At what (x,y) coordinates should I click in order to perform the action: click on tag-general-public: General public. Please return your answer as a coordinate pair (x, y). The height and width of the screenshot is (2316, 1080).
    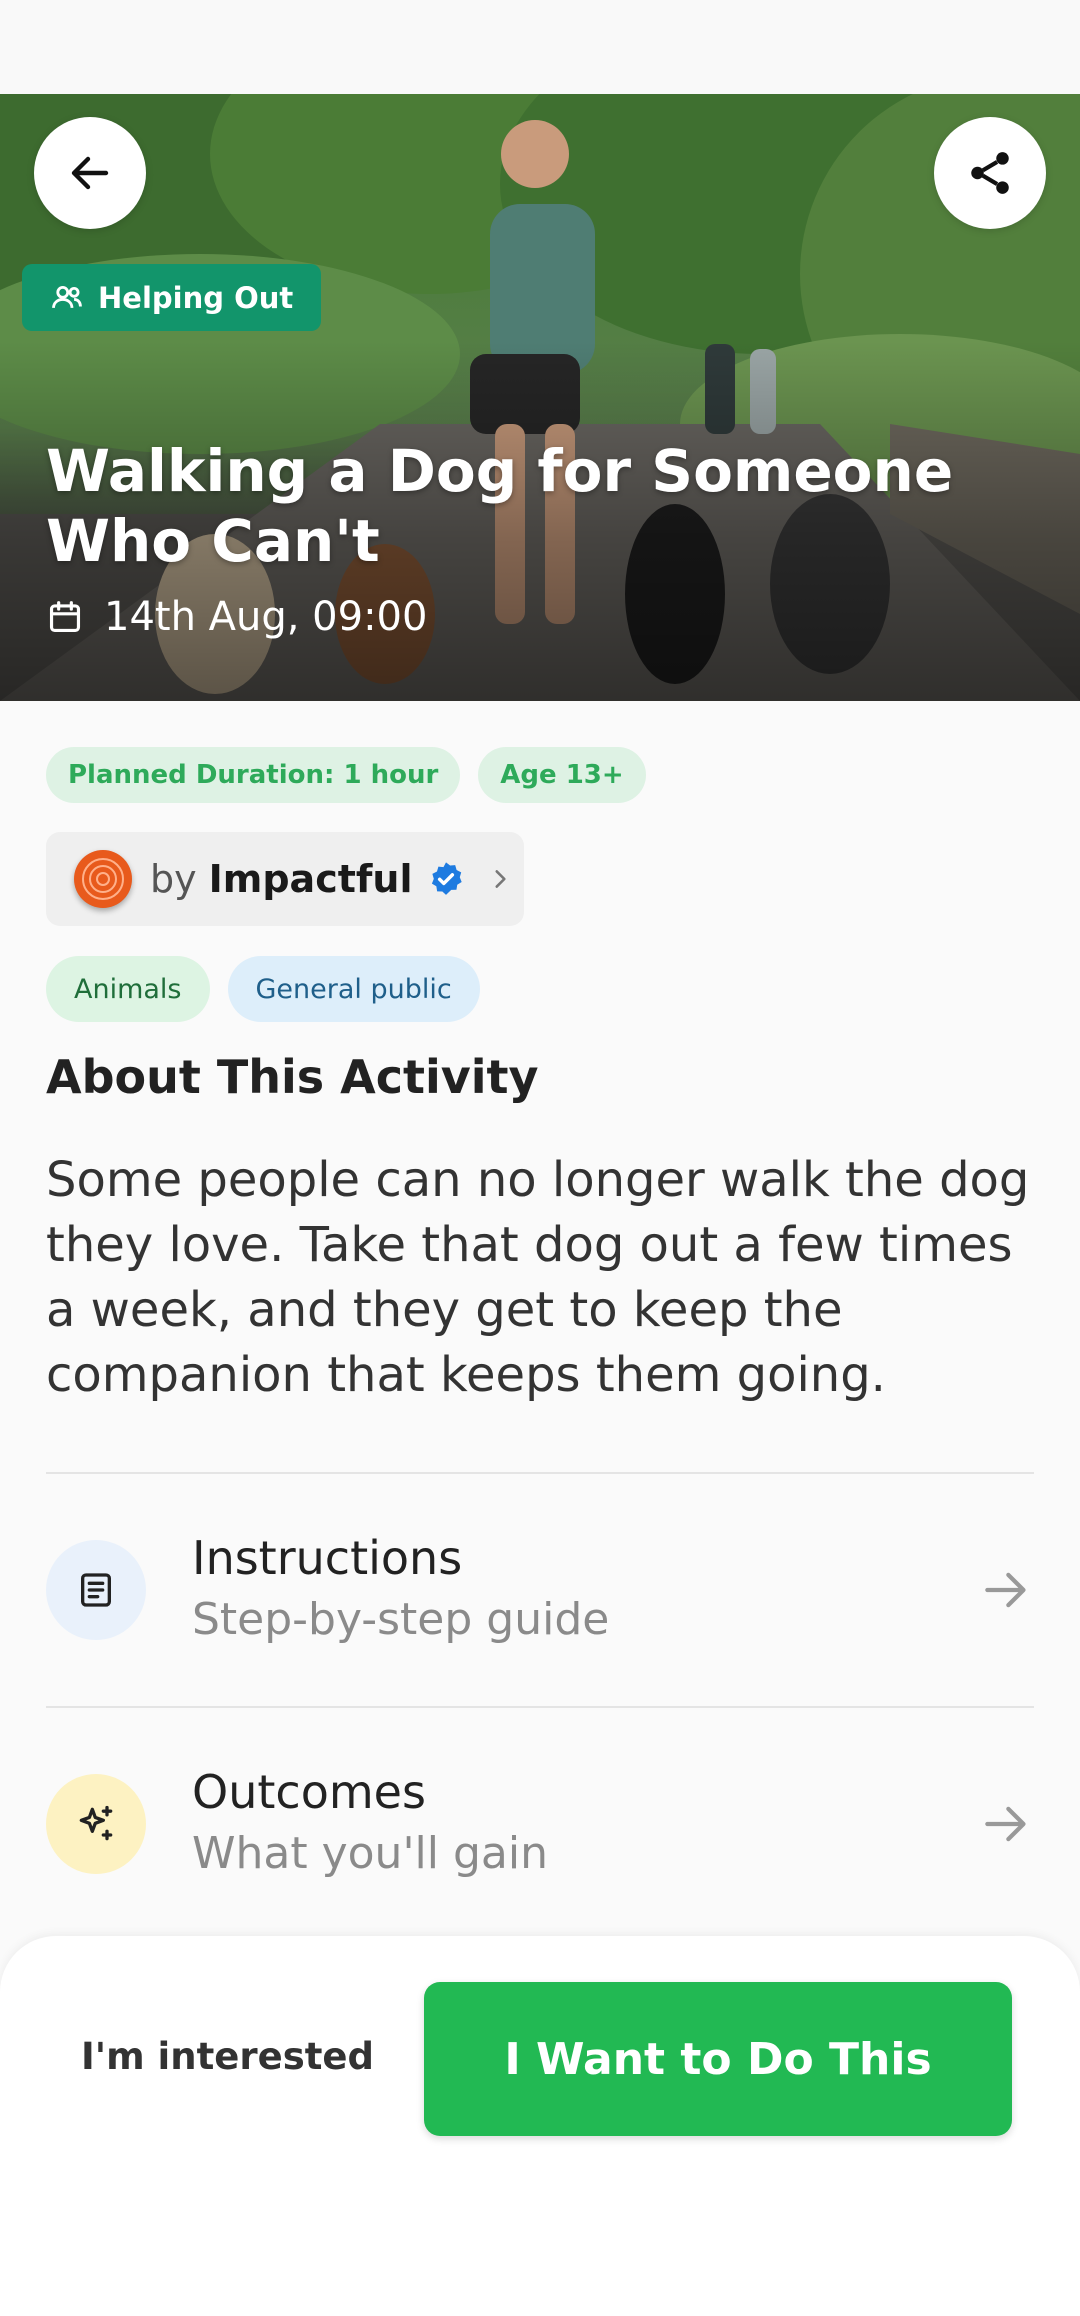
    Looking at the image, I should click on (353, 989).